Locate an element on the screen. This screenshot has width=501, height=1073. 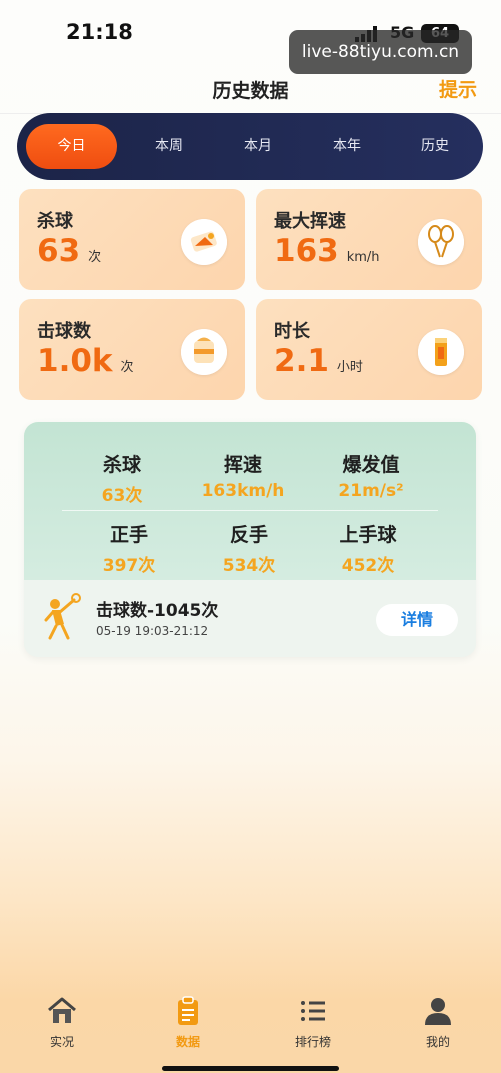
stat-label: 最大挥速 is located at coordinates (310, 221).